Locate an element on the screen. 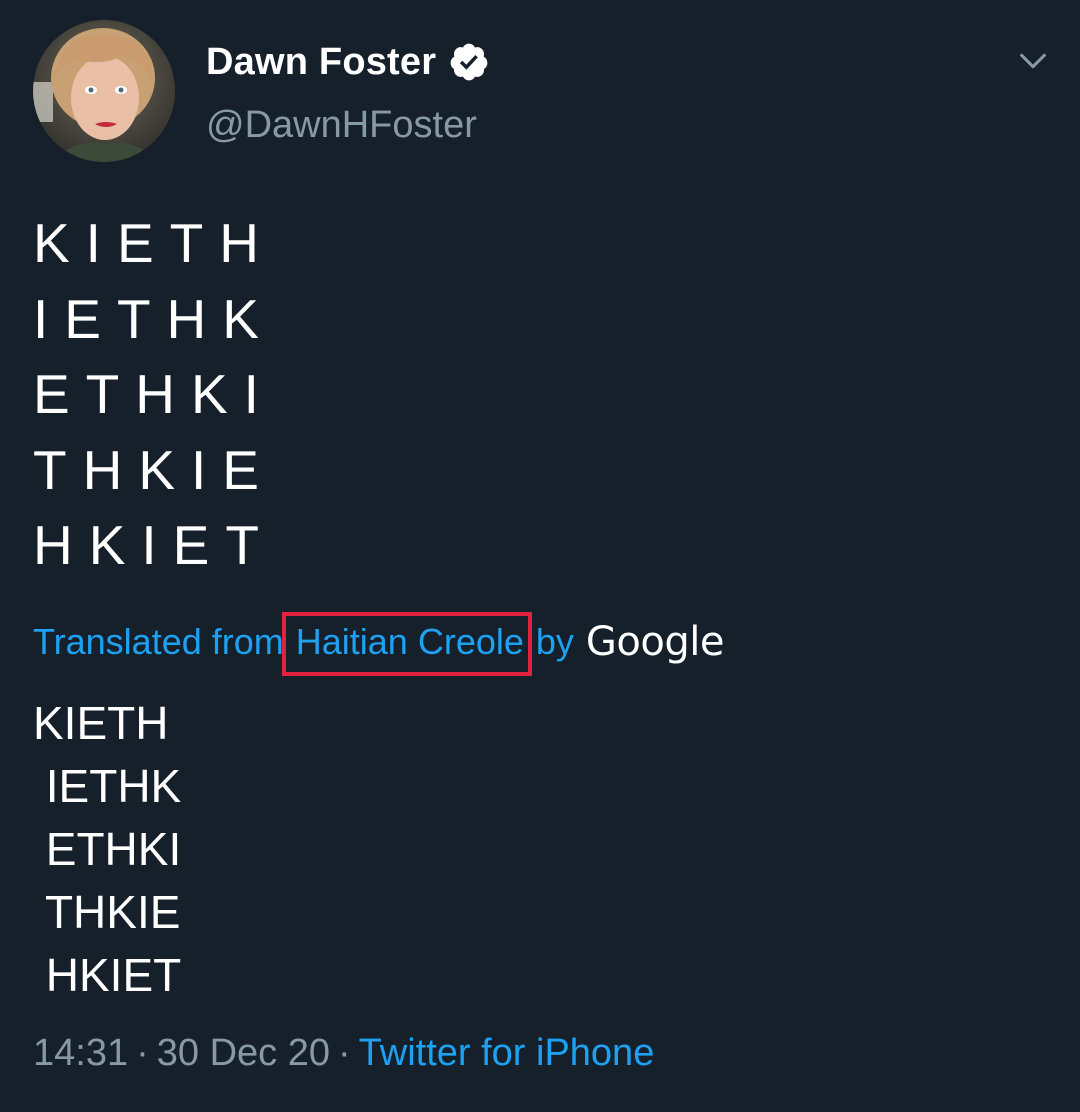 The width and height of the screenshot is (1080, 1112). by-label: by is located at coordinates (554, 641).